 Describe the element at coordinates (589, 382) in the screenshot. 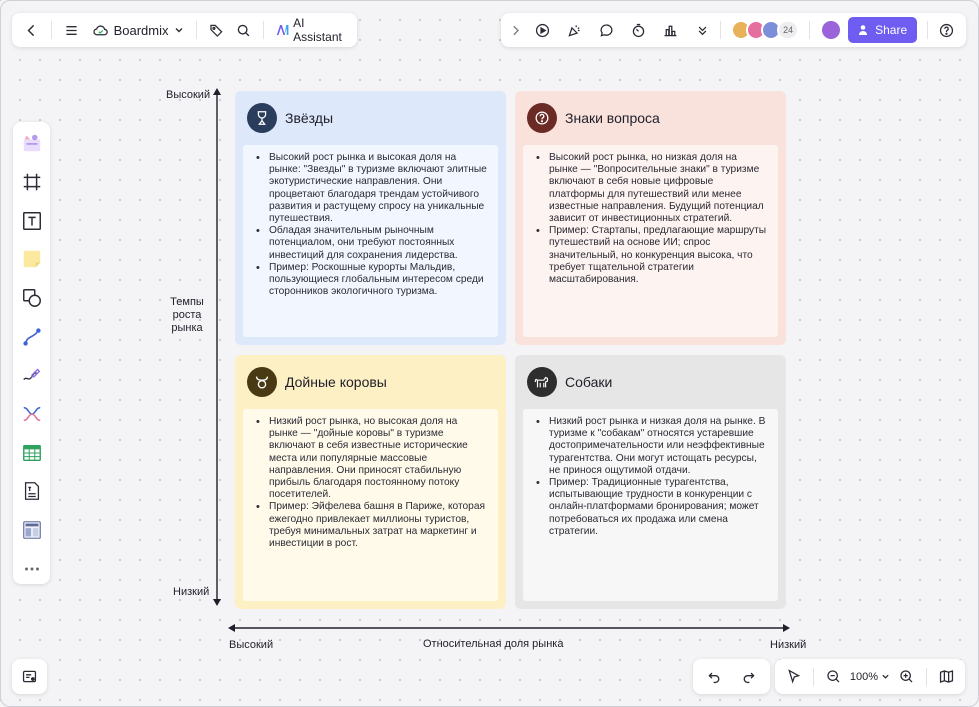

I see `quadrant-title: Собаки` at that location.